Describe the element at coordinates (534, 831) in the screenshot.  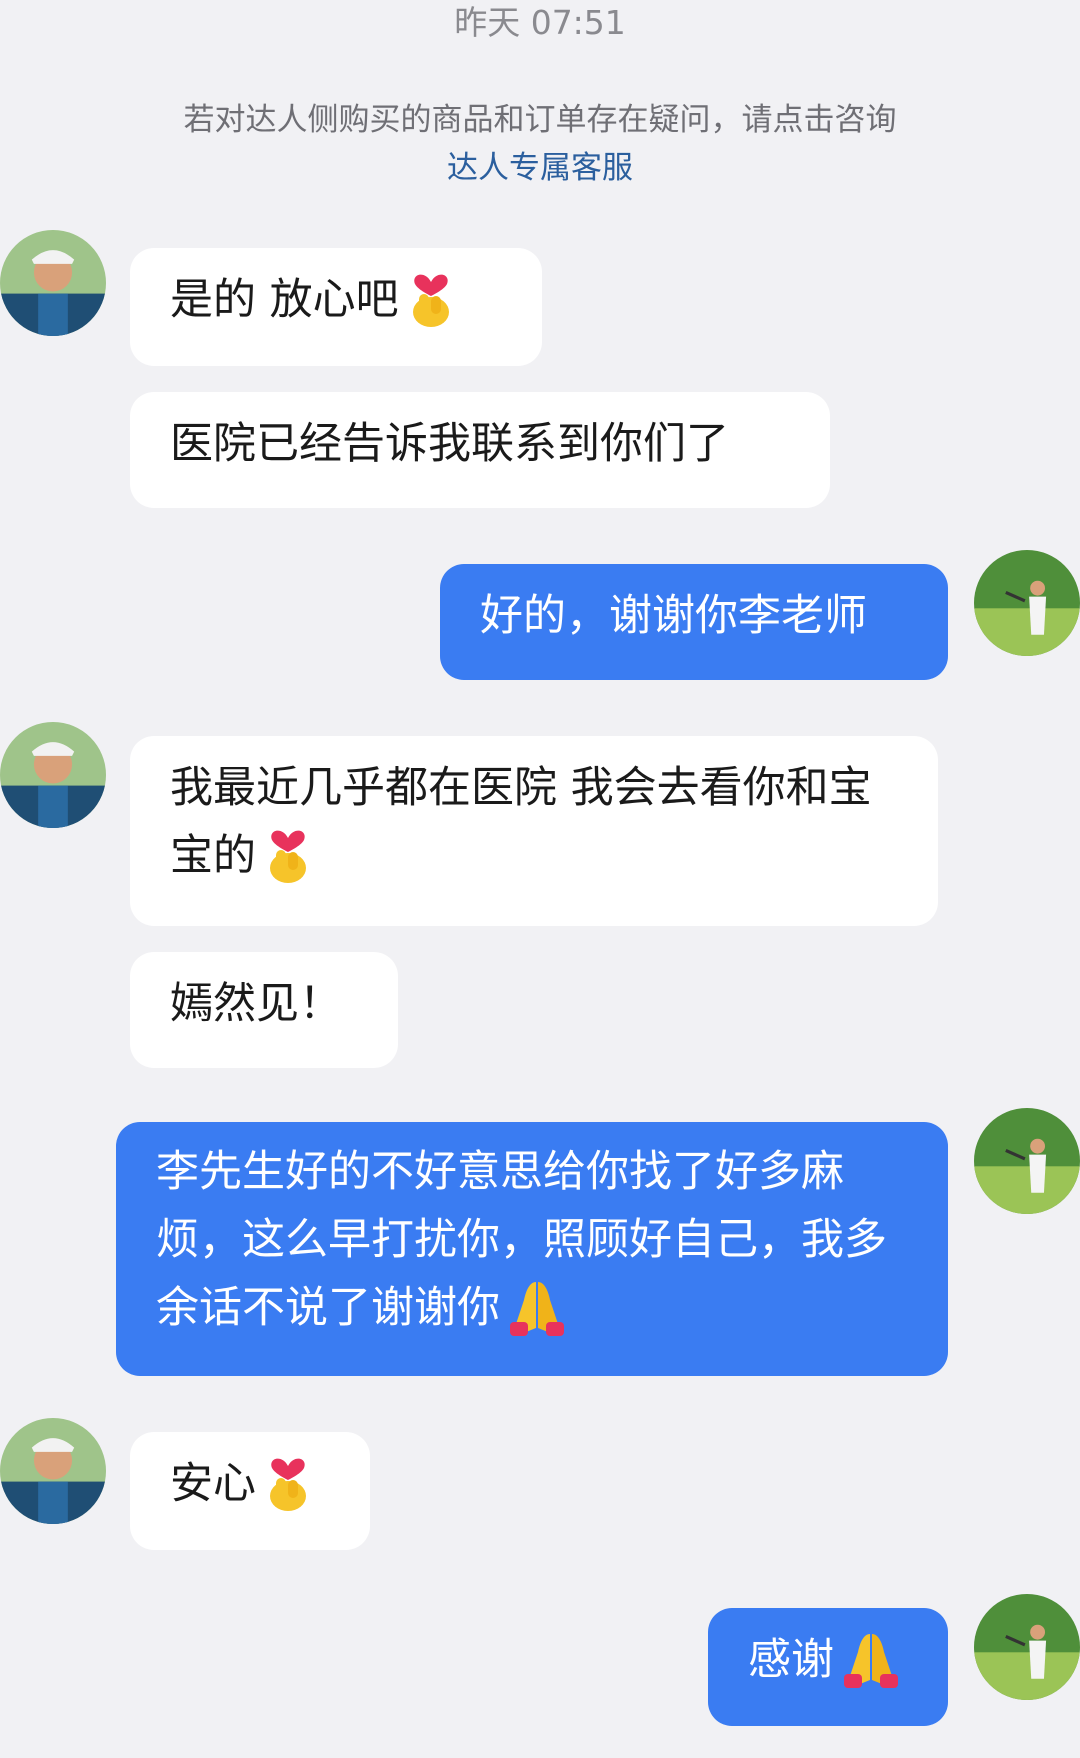
I see `message-bubble-incoming: 我最近几乎都在医院 我会去看你和宝宝的` at that location.